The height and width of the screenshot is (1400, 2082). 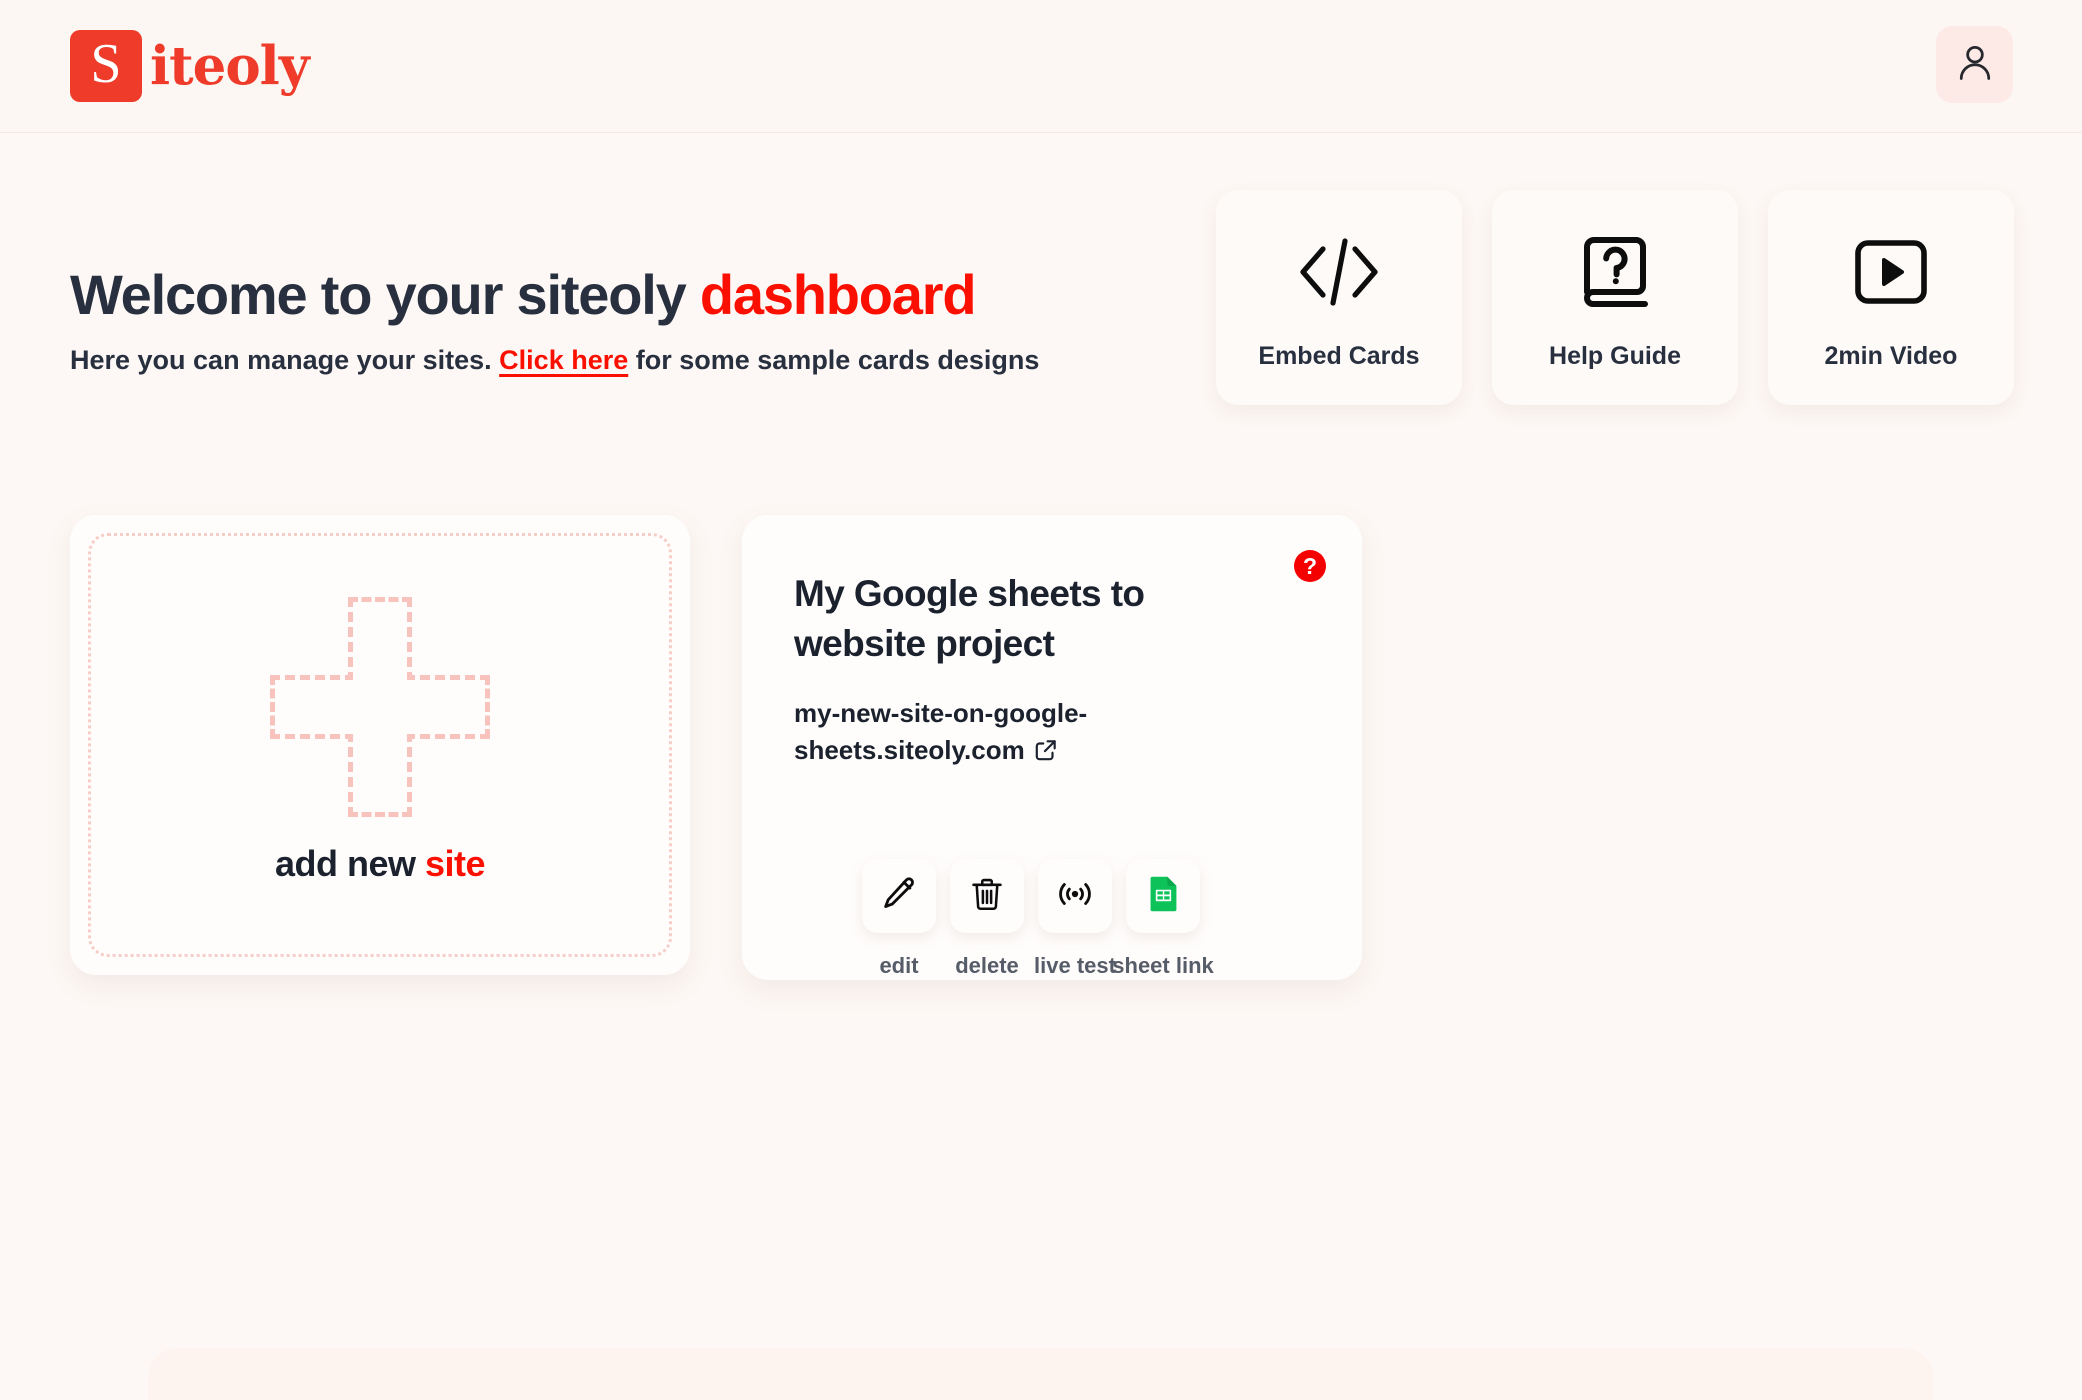 I want to click on google-sheets-icon, so click(x=1163, y=896).